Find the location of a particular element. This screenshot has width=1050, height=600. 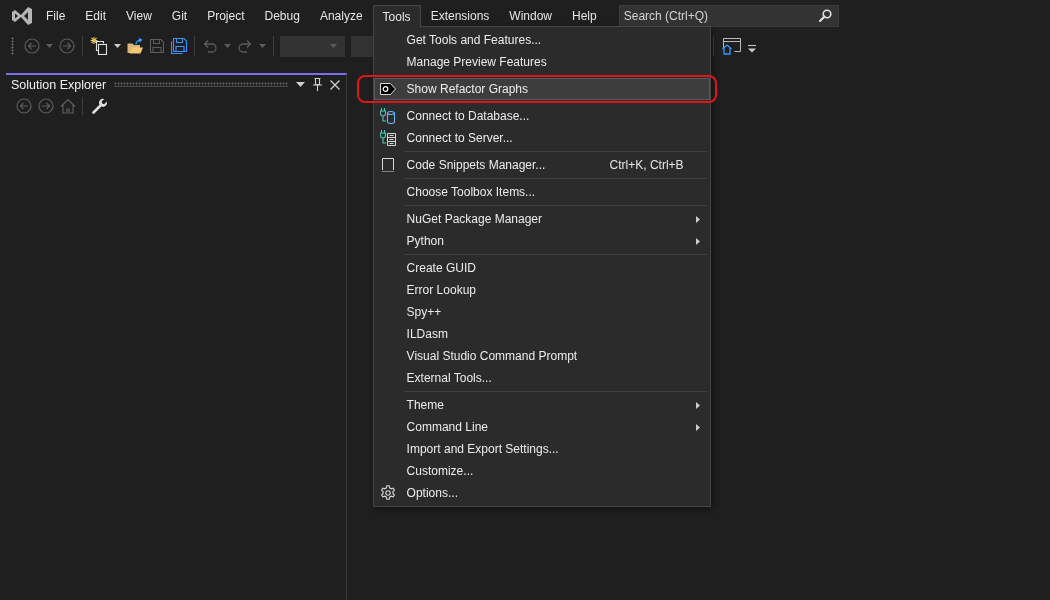

menu-bar-item: Edit is located at coordinates (96, 16).